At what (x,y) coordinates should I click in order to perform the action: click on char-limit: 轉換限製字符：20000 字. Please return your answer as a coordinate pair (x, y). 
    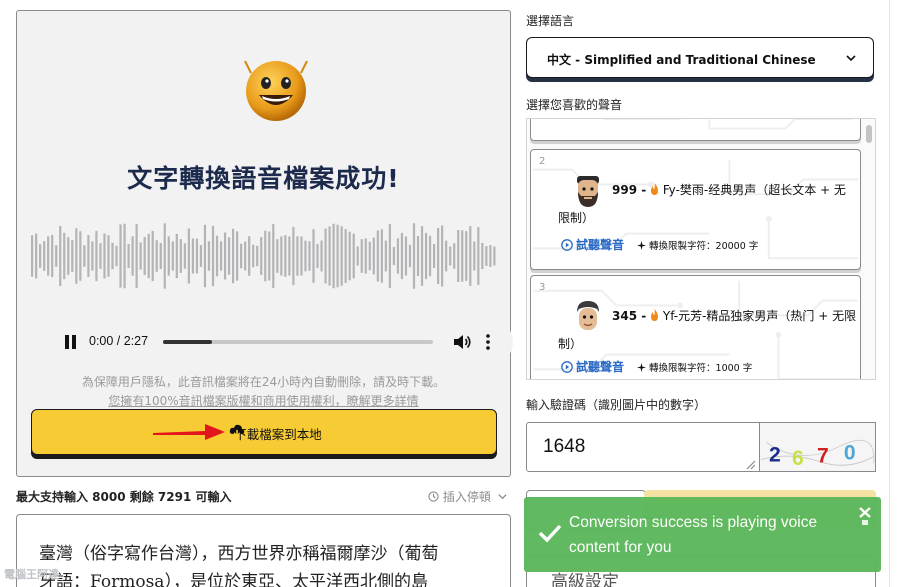
    Looking at the image, I should click on (697, 245).